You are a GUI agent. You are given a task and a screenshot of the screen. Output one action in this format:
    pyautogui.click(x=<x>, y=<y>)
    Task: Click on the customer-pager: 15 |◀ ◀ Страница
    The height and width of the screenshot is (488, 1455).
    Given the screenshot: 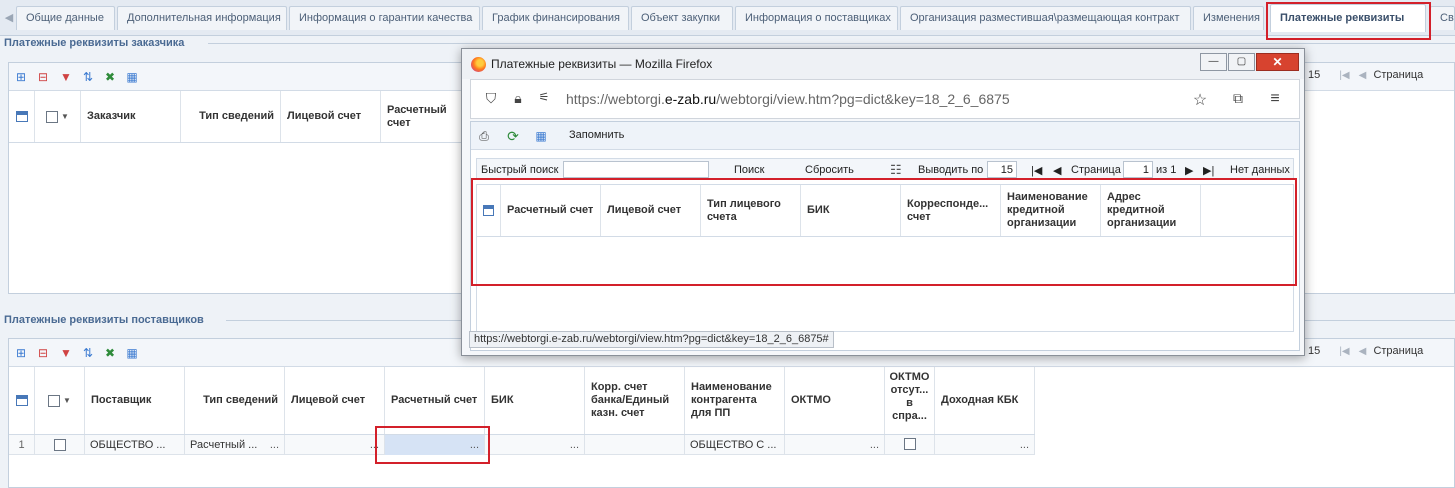 What is the action you would take?
    pyautogui.click(x=1365, y=75)
    